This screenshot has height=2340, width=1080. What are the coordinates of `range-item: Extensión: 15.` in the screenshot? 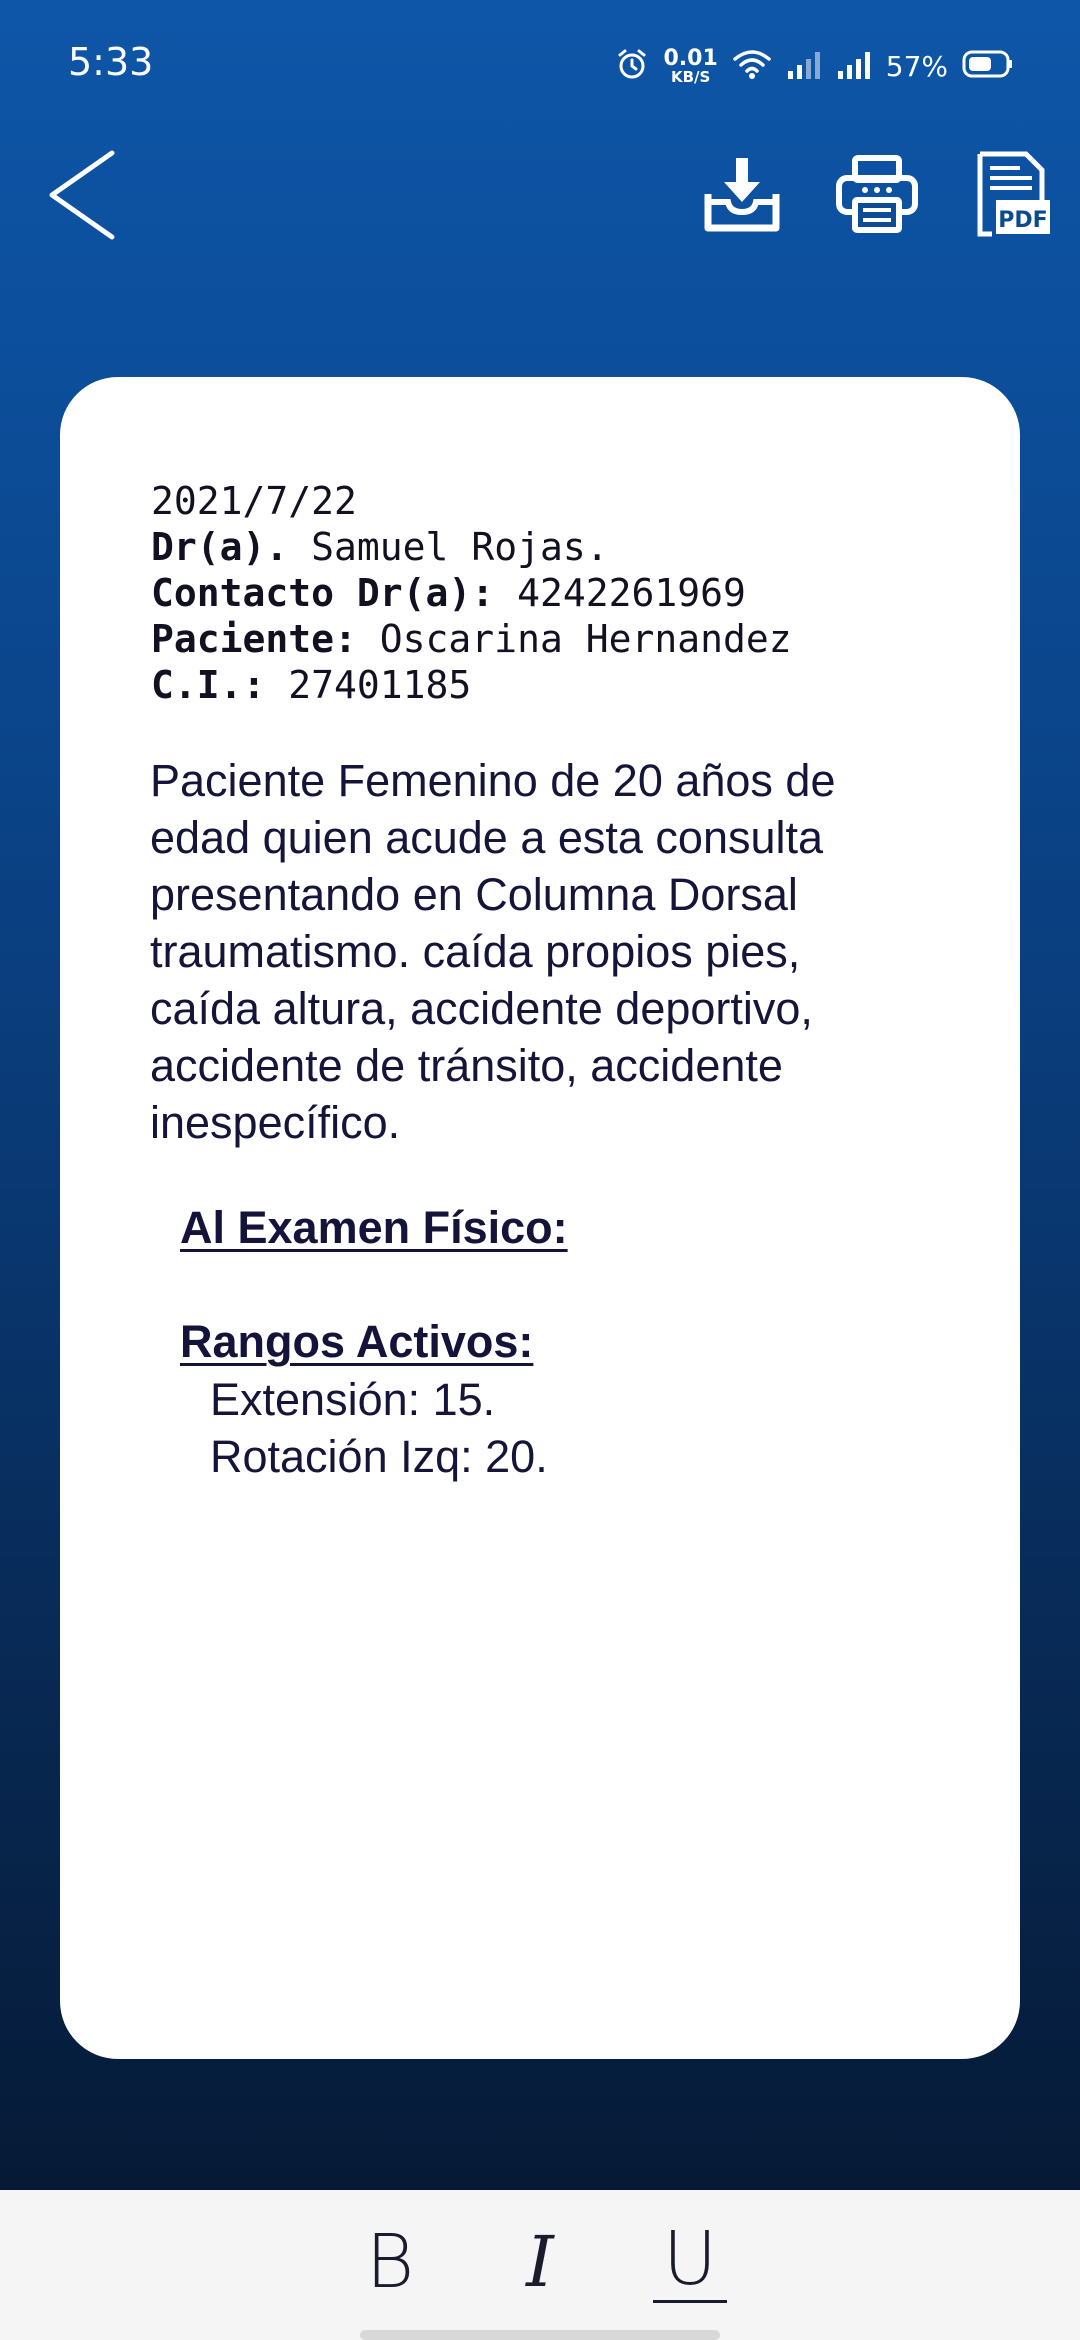 It's located at (353, 1399).